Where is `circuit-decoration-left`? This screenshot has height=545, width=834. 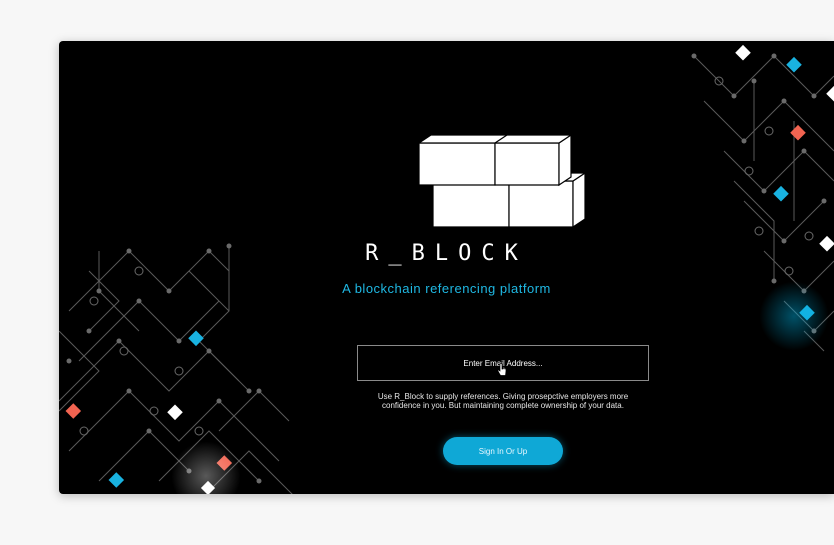
circuit-decoration-left is located at coordinates (176, 368).